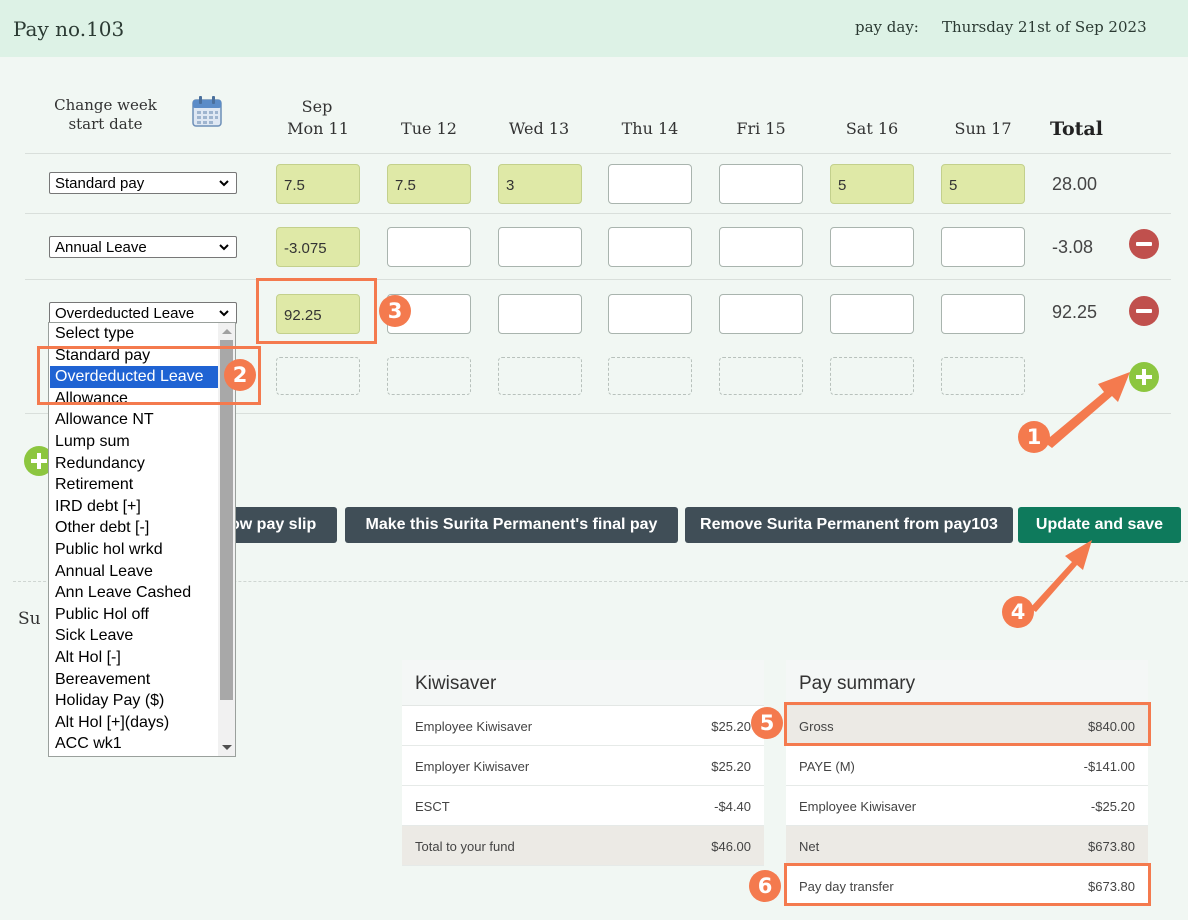  Describe the element at coordinates (134, 680) in the screenshot. I see `dropdown-option: Bereavement` at that location.